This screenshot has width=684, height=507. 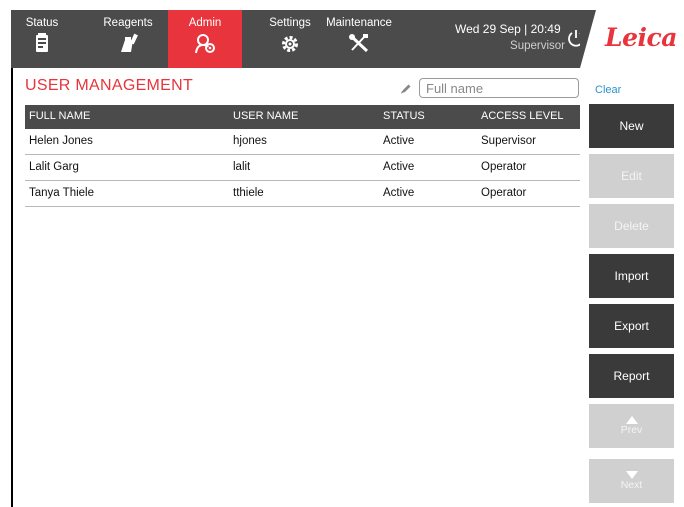 What do you see at coordinates (290, 23) in the screenshot?
I see `nav-settings-label: Settings` at bounding box center [290, 23].